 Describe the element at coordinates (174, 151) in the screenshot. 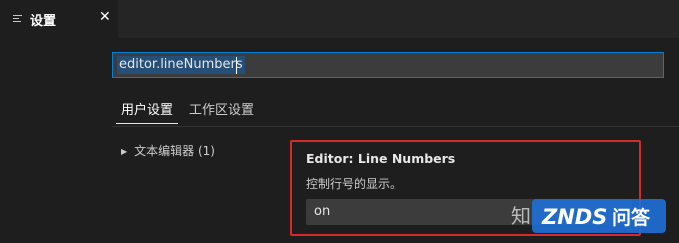

I see `toc-item-label: 文本编辑器 (1)` at that location.